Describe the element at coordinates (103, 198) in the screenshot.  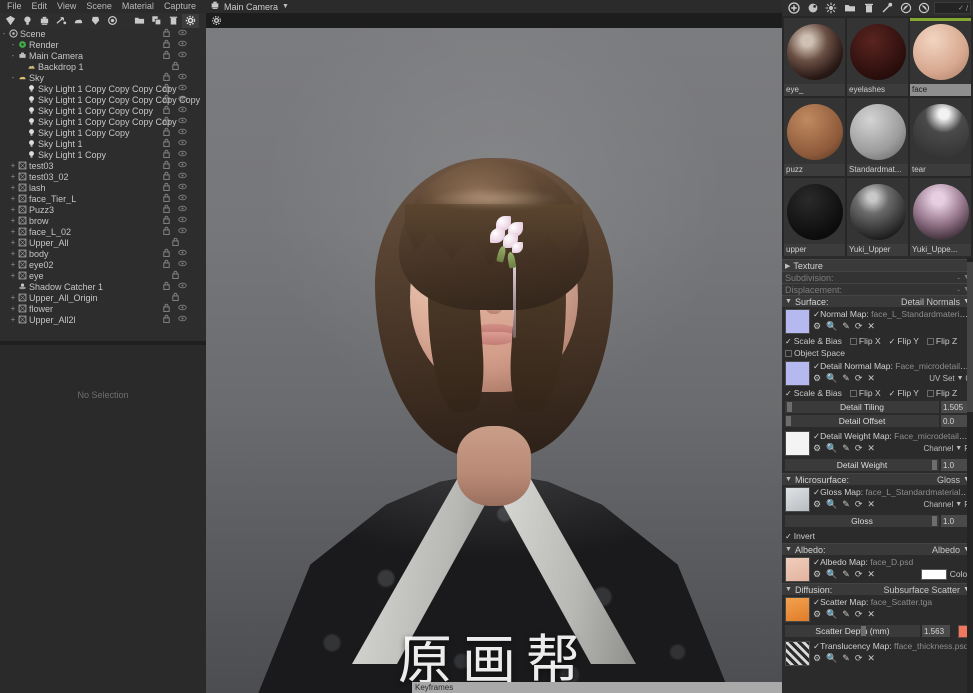
I see `outliner-row-face-tier-l: + face_Tier_L` at that location.